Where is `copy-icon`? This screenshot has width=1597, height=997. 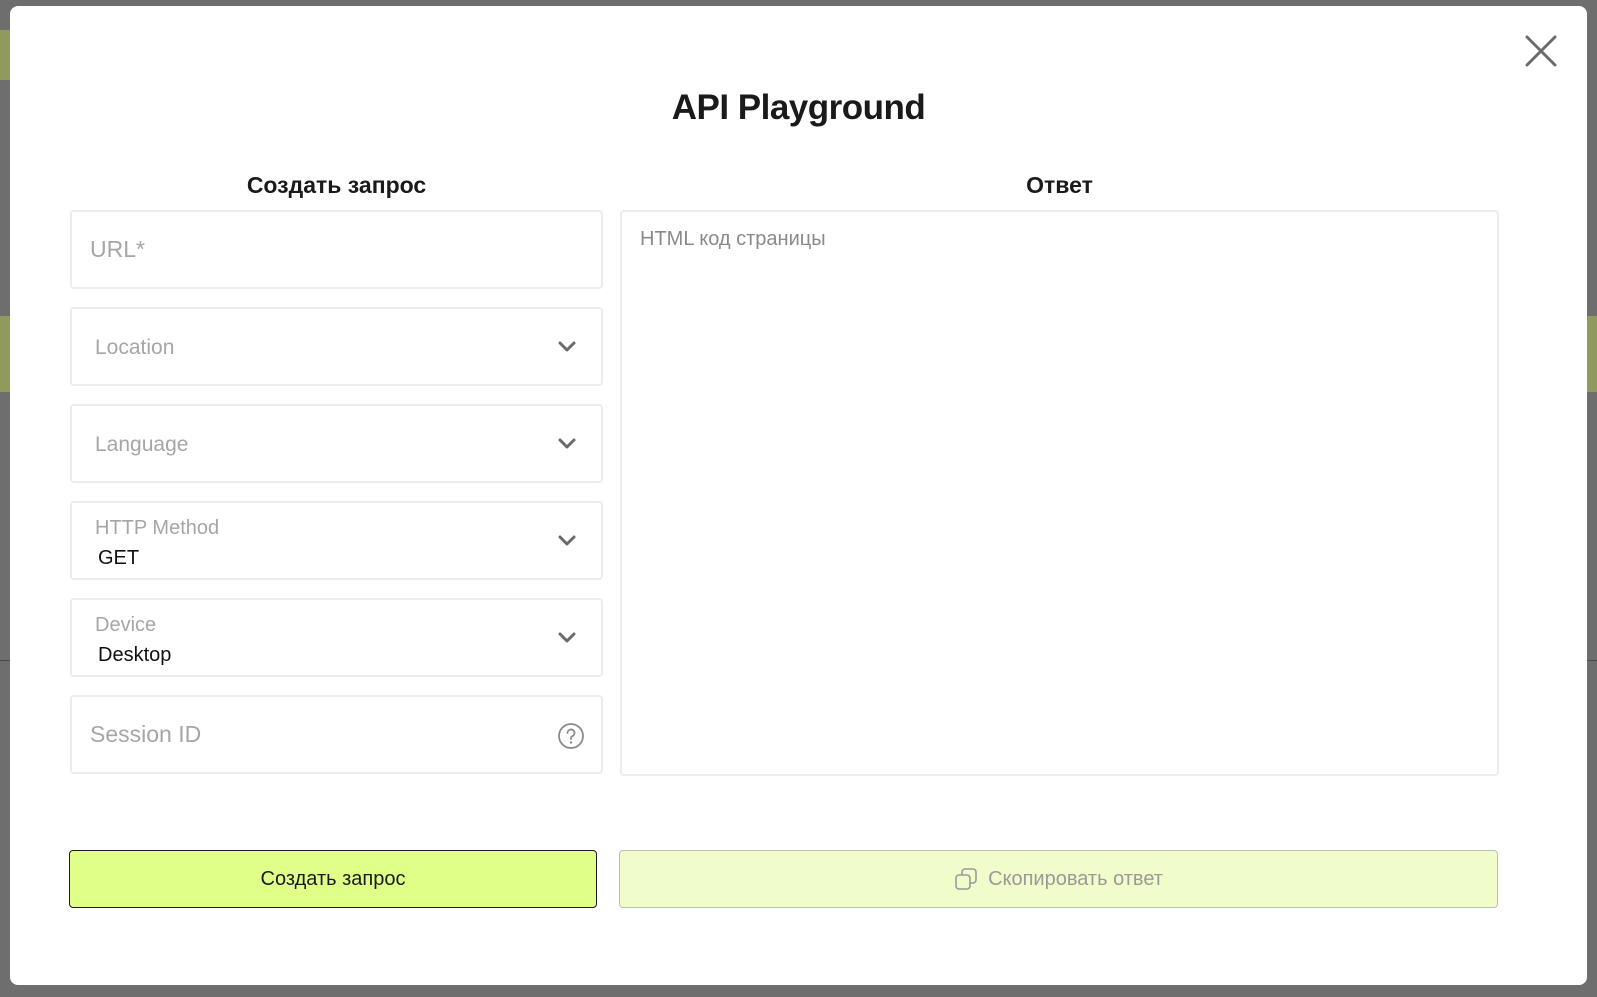 copy-icon is located at coordinates (966, 879).